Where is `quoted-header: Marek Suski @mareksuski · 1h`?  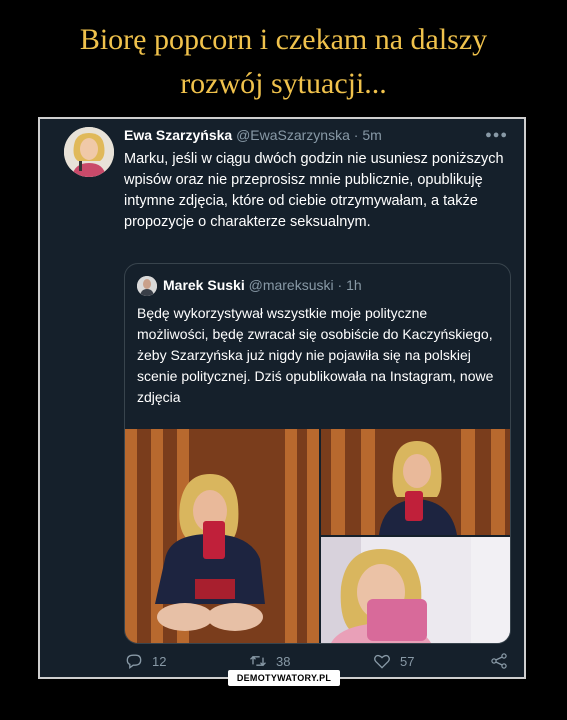
quoted-header: Marek Suski @mareksuski · 1h is located at coordinates (262, 285).